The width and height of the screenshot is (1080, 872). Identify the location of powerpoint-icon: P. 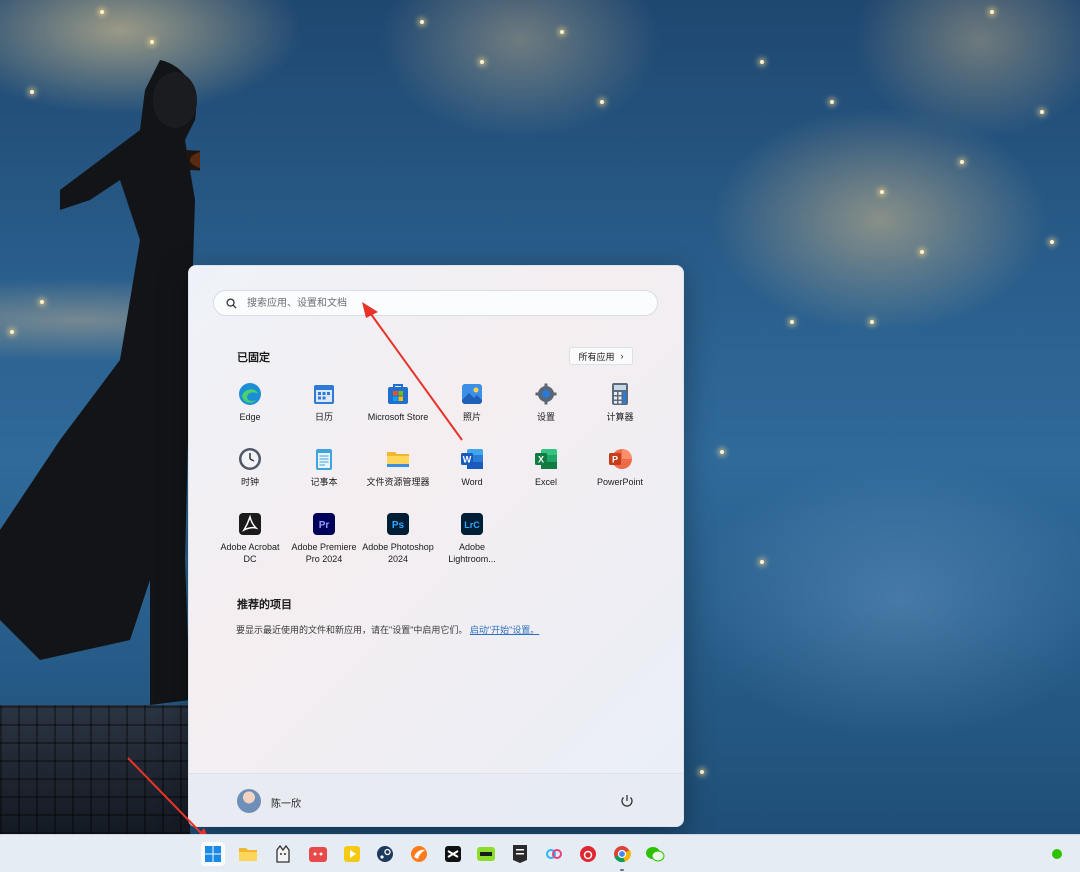
(620, 459).